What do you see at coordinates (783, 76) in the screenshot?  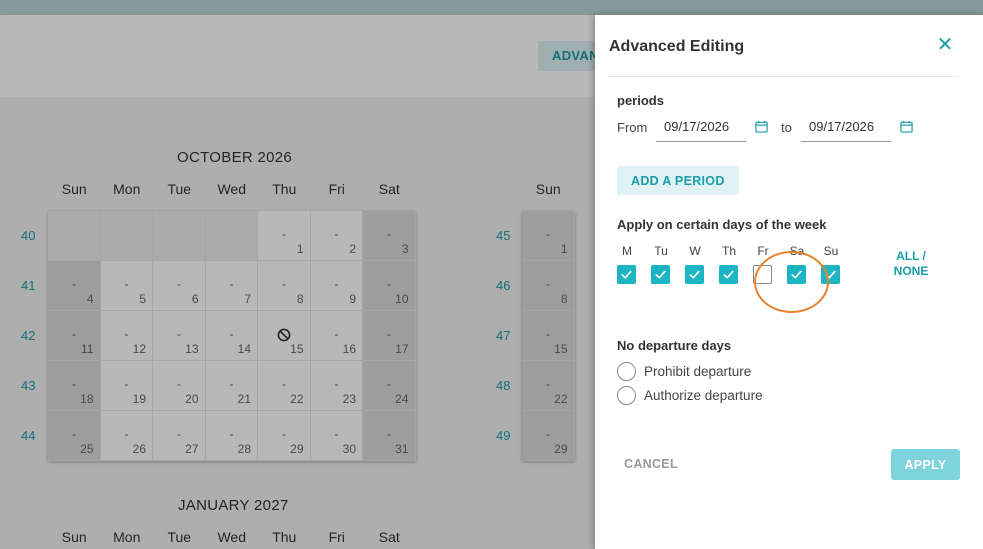 I see `drawer-divider` at bounding box center [783, 76].